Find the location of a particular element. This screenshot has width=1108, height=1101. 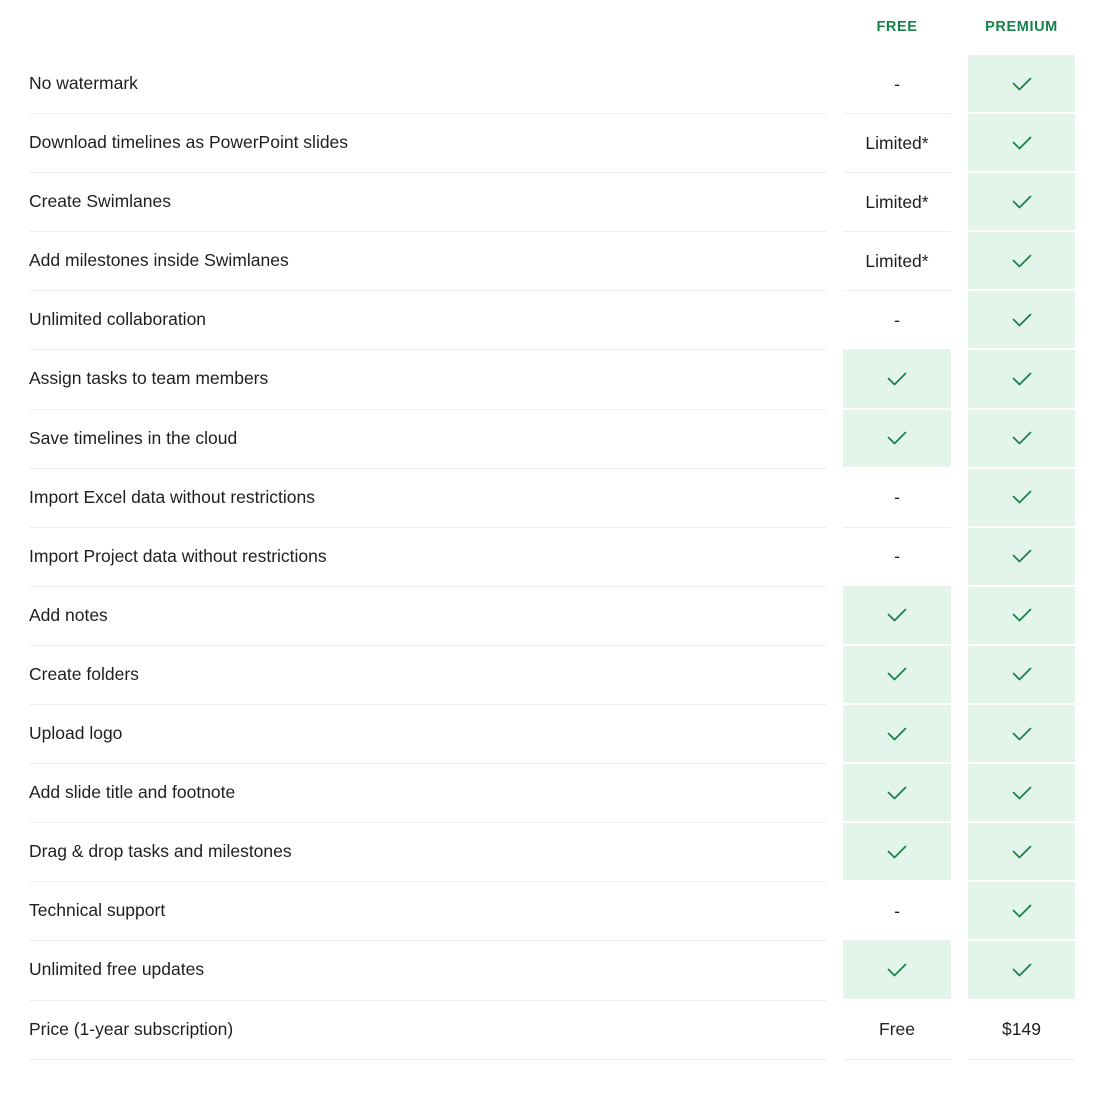

table-row: Drag & drop tasks and milestones is located at coordinates (554, 853).